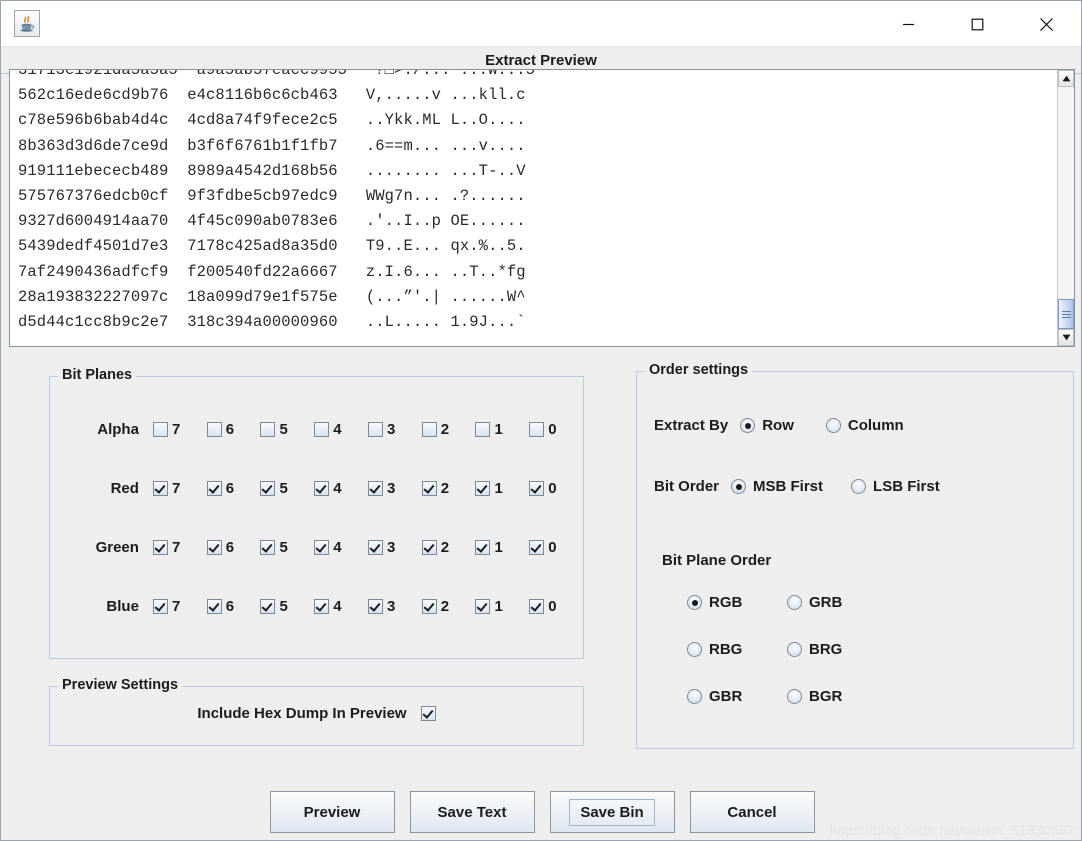 This screenshot has height=841, width=1082. I want to click on radio-rbg, so click(694, 649).